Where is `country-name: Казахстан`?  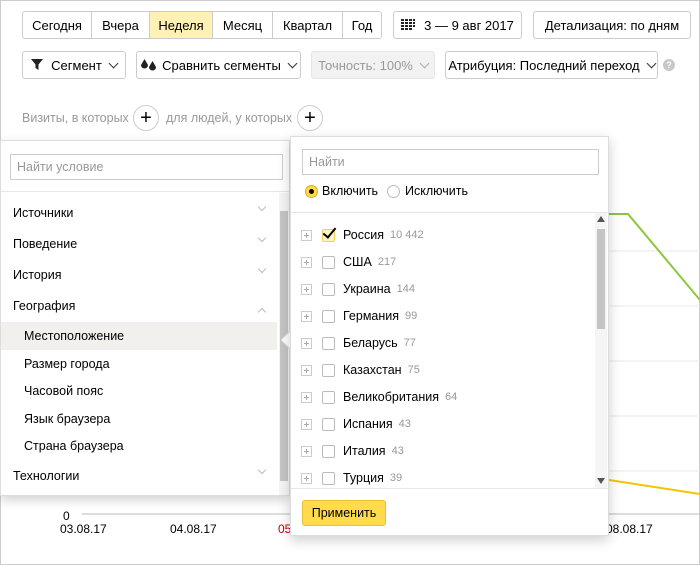 country-name: Казахстан is located at coordinates (372, 370).